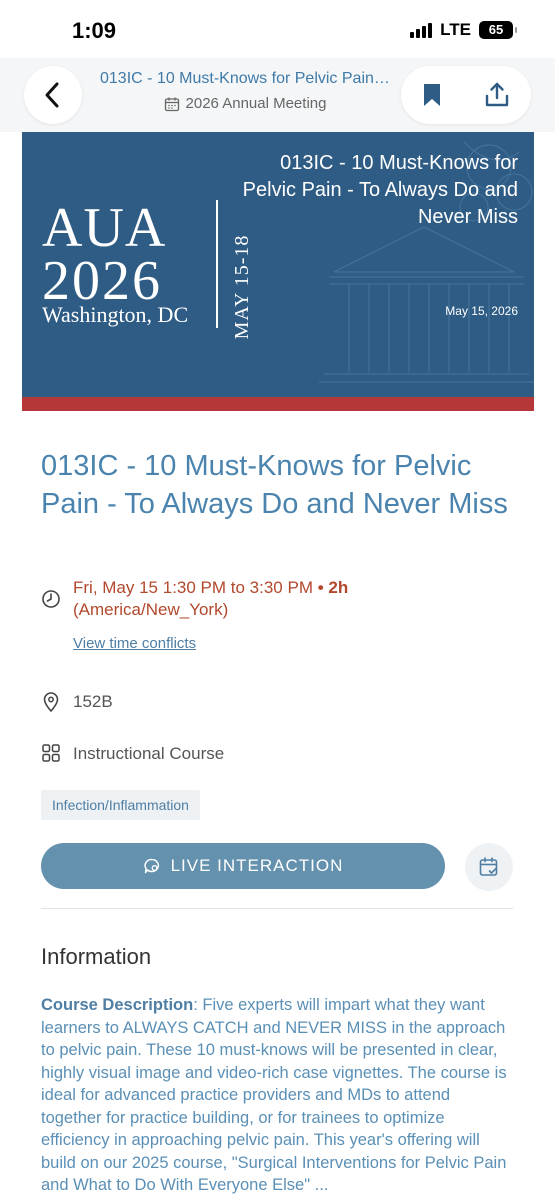 The height and width of the screenshot is (1200, 555). I want to click on section-divider, so click(277, 908).